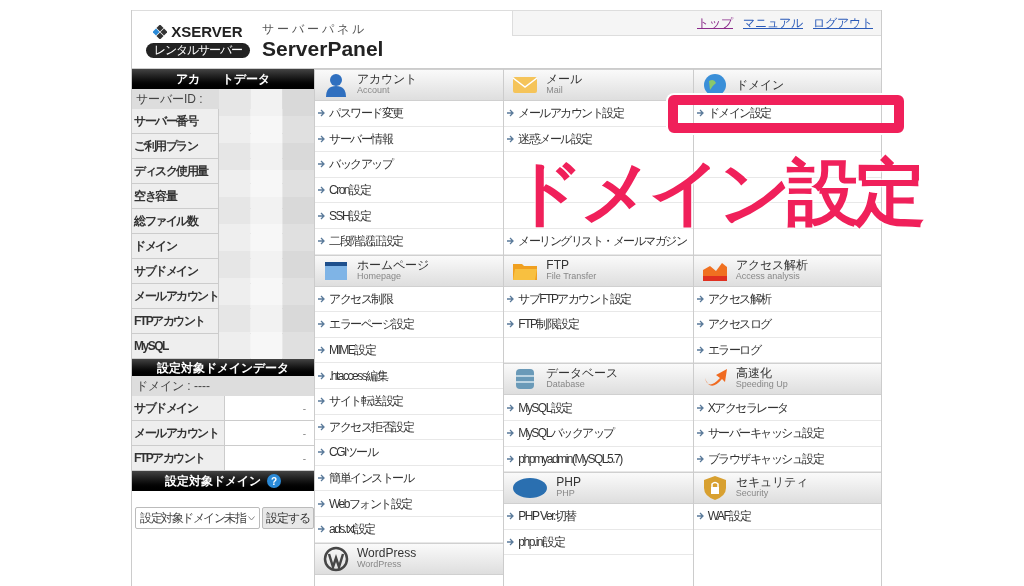  I want to click on chevron-down-icon, so click(251, 518).